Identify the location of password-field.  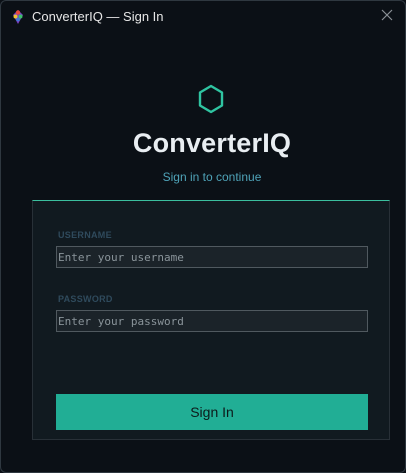
(212, 321).